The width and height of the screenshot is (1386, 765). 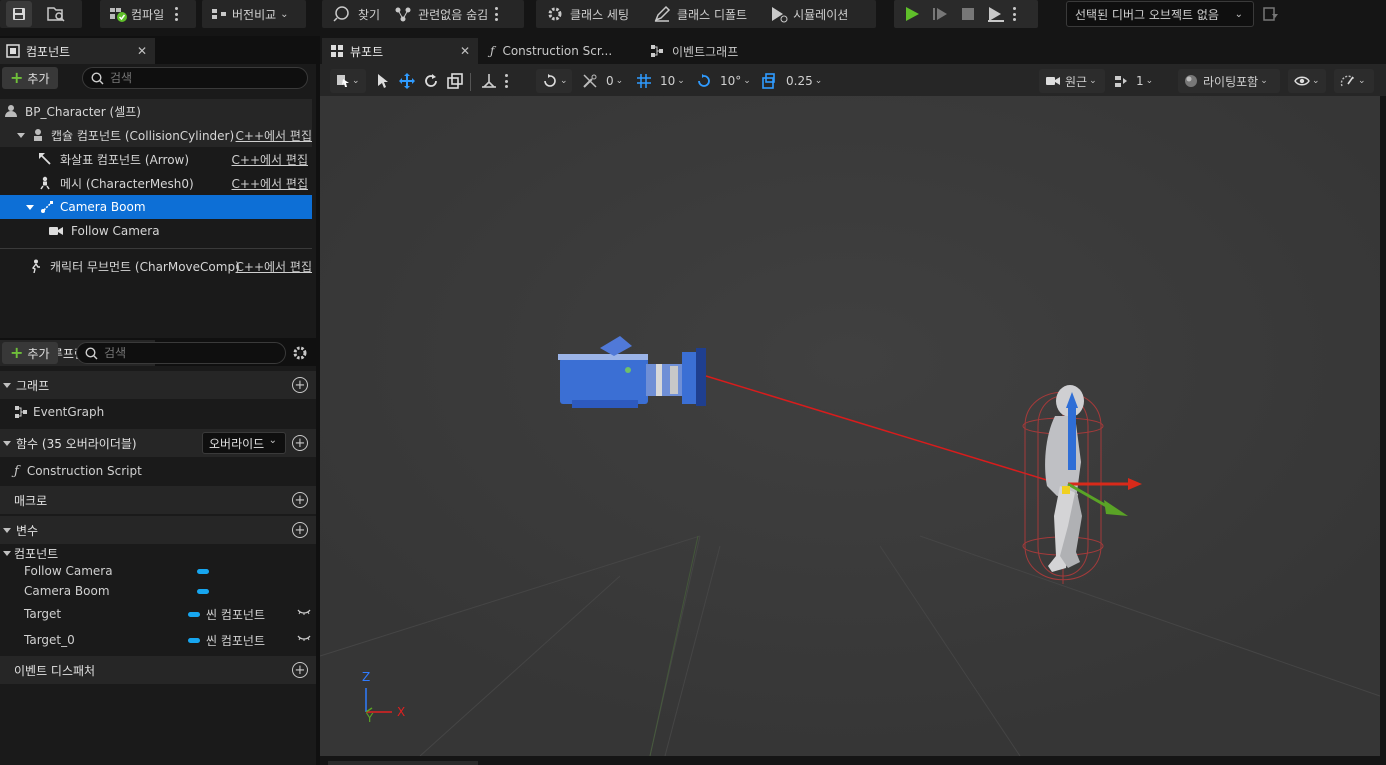 What do you see at coordinates (156, 183) in the screenshot?
I see `tree-item-mesh: 메시 (CharacterMesh0) C++에서 편집` at bounding box center [156, 183].